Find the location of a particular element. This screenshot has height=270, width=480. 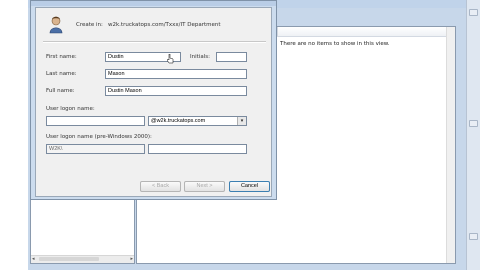

prewin-domain-field: W2K\ is located at coordinates (95, 149).